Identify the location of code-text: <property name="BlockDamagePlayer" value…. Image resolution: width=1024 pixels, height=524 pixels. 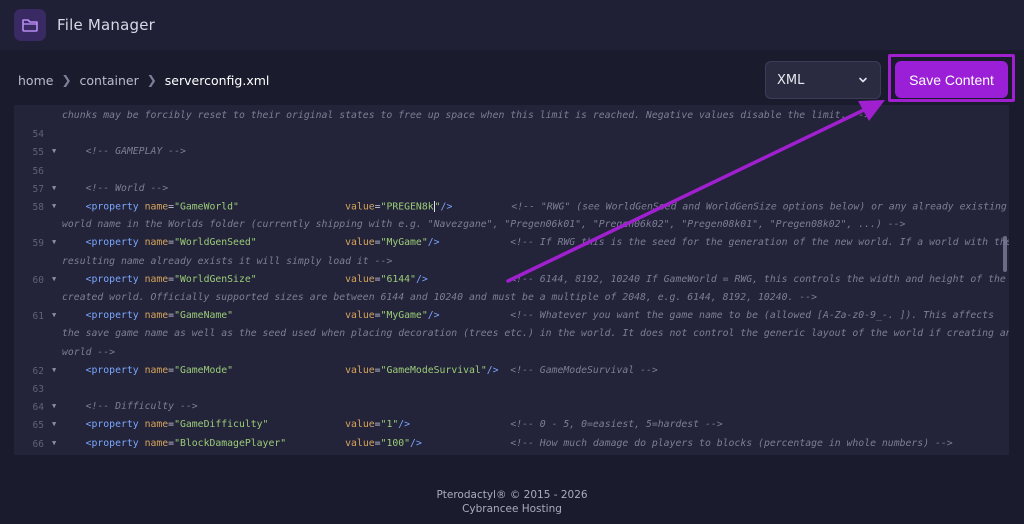
(507, 443).